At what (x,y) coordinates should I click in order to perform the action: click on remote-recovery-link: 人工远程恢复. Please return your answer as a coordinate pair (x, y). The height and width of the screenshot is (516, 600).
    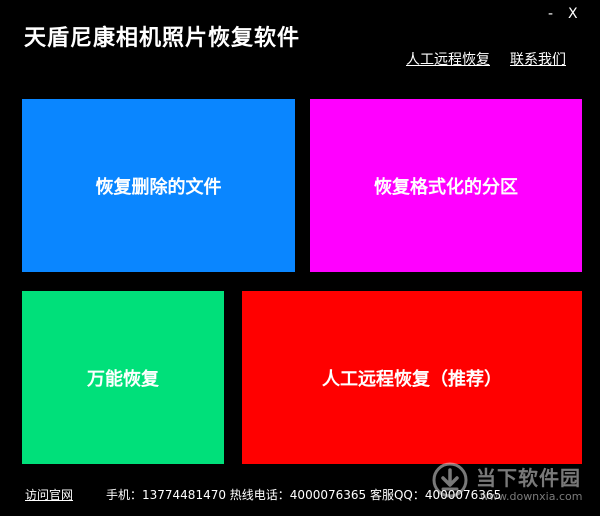
    Looking at the image, I should click on (448, 59).